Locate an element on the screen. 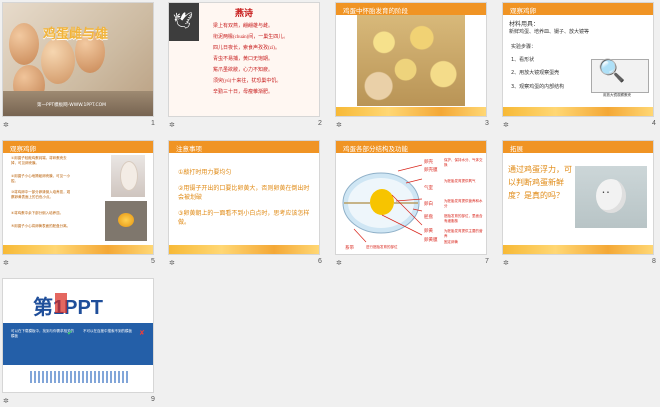 This screenshot has width=660, height=407. slide-thumbnail-8: 拓展 通过鸡蛋浮力，可以判断鸡蛋新鲜度？是真的吗？ • • is located at coordinates (578, 197).